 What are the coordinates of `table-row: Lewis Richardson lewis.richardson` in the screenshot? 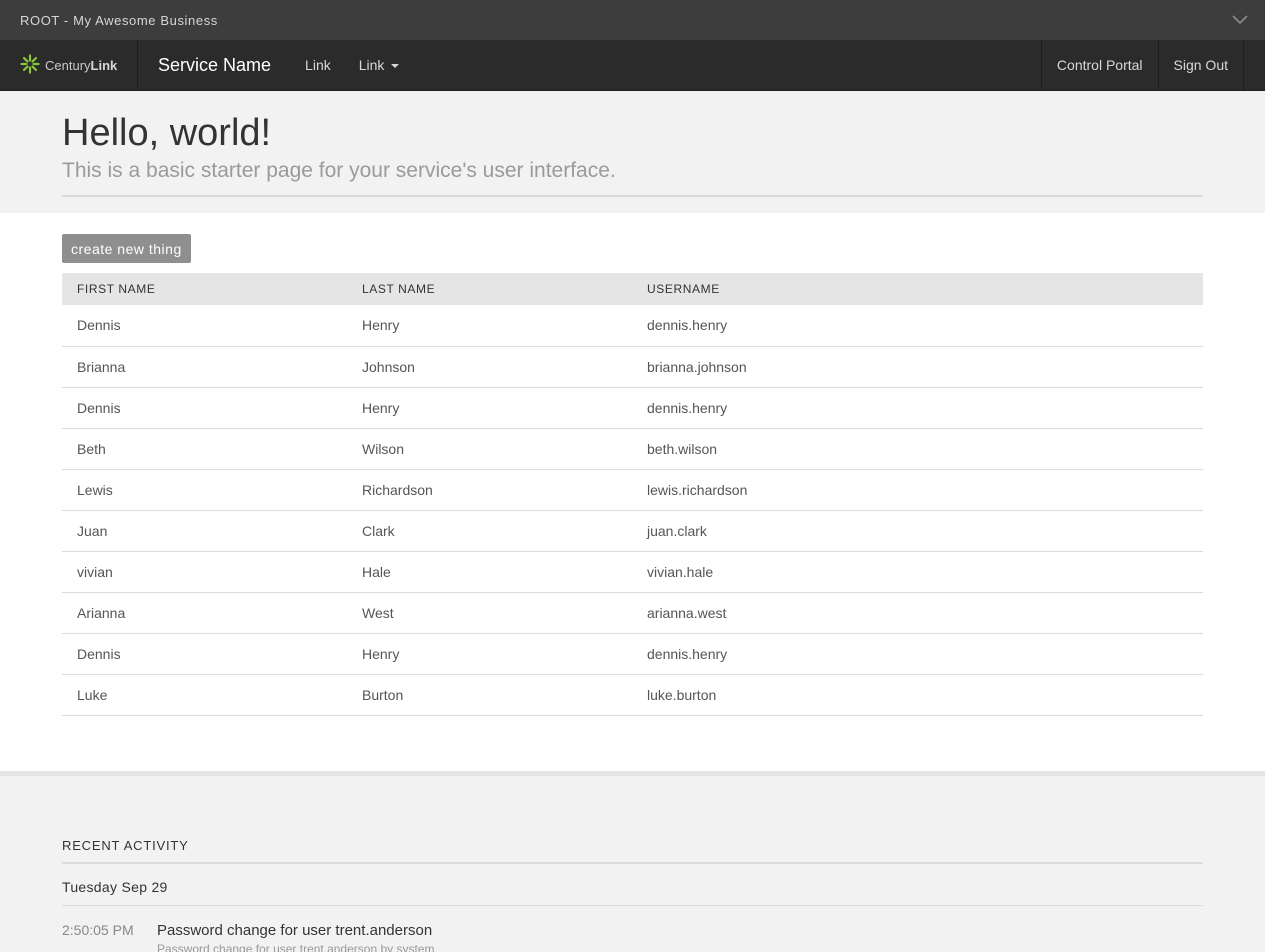 It's located at (632, 490).